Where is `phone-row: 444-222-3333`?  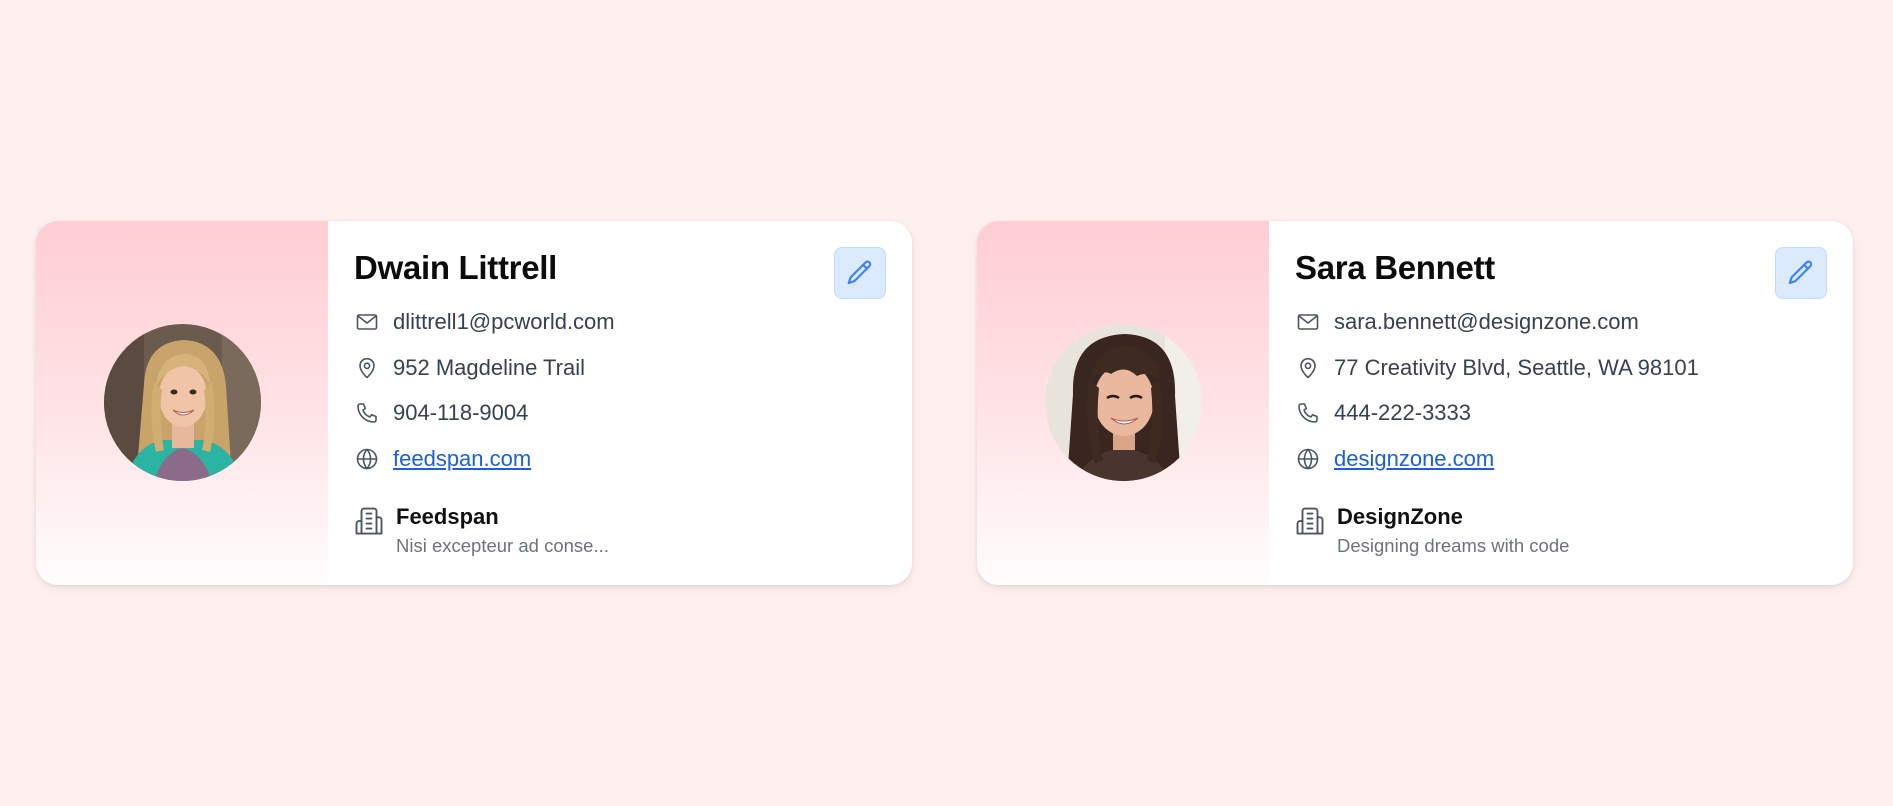
phone-row: 444-222-3333 is located at coordinates (1383, 413).